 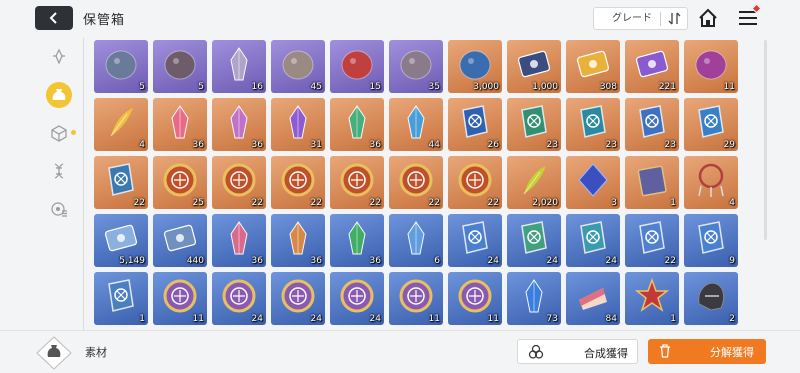 What do you see at coordinates (674, 18) in the screenshot?
I see `sort-order-icon` at bounding box center [674, 18].